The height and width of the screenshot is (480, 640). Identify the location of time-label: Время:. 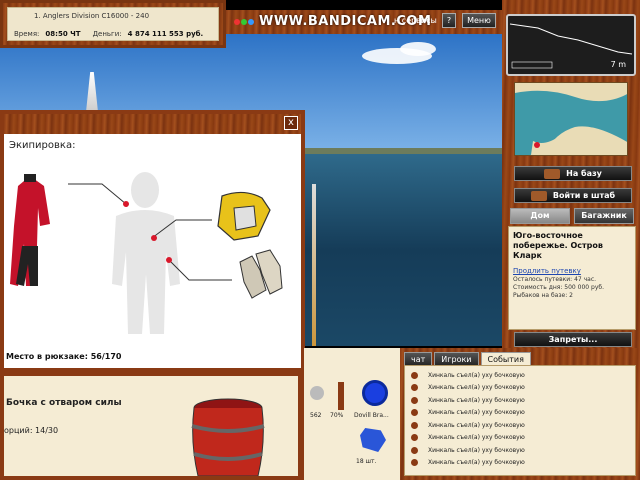
(27, 34).